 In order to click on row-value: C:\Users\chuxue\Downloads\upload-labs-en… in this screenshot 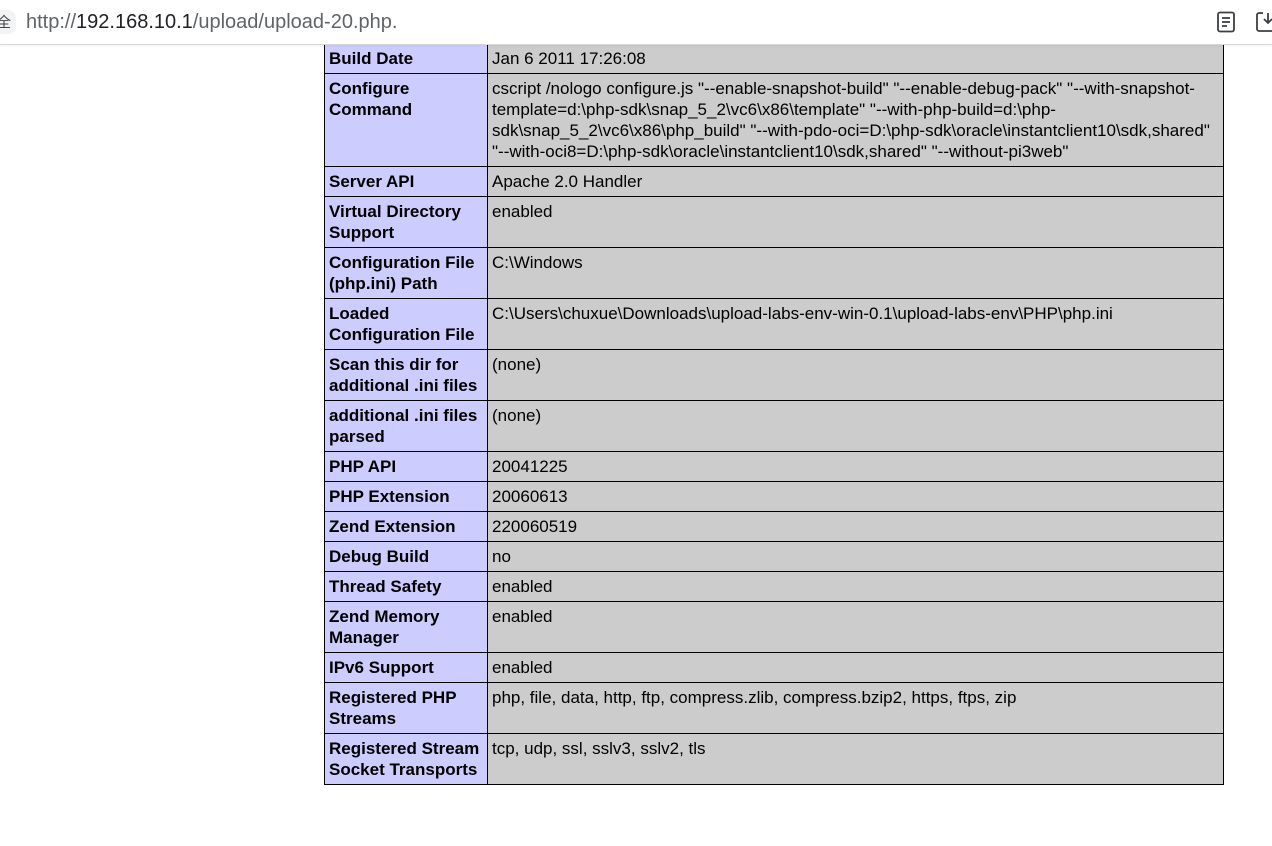, I will do `click(855, 324)`.